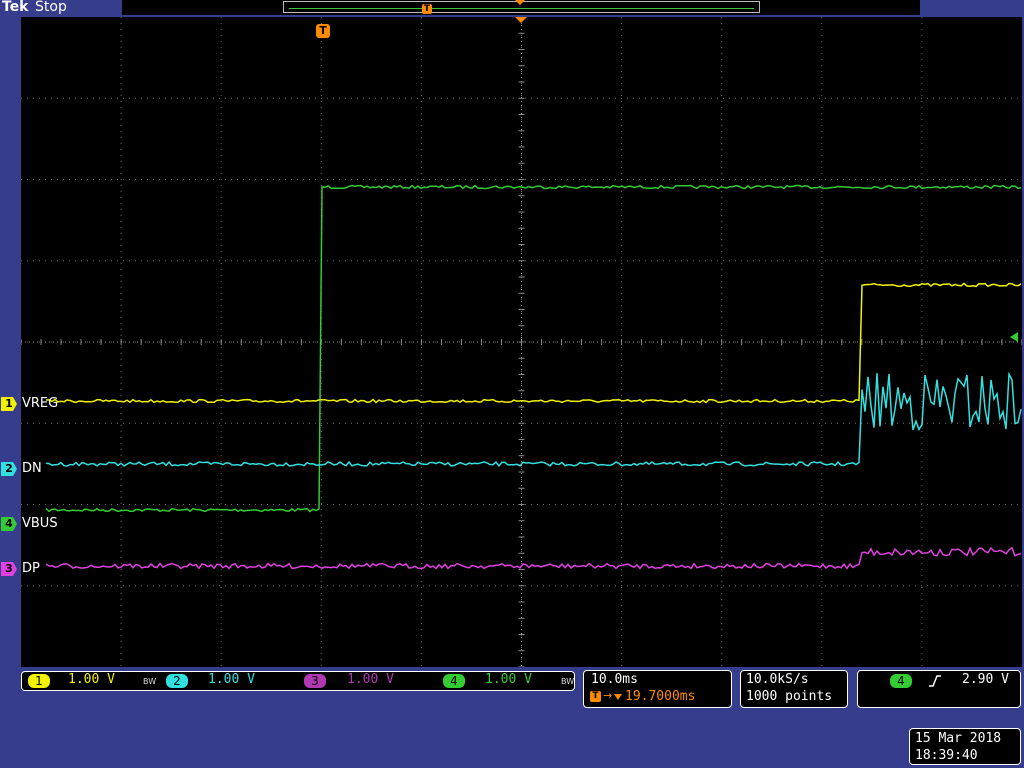 The image size is (1024, 768). I want to click on ch3-label: DP, so click(31, 568).